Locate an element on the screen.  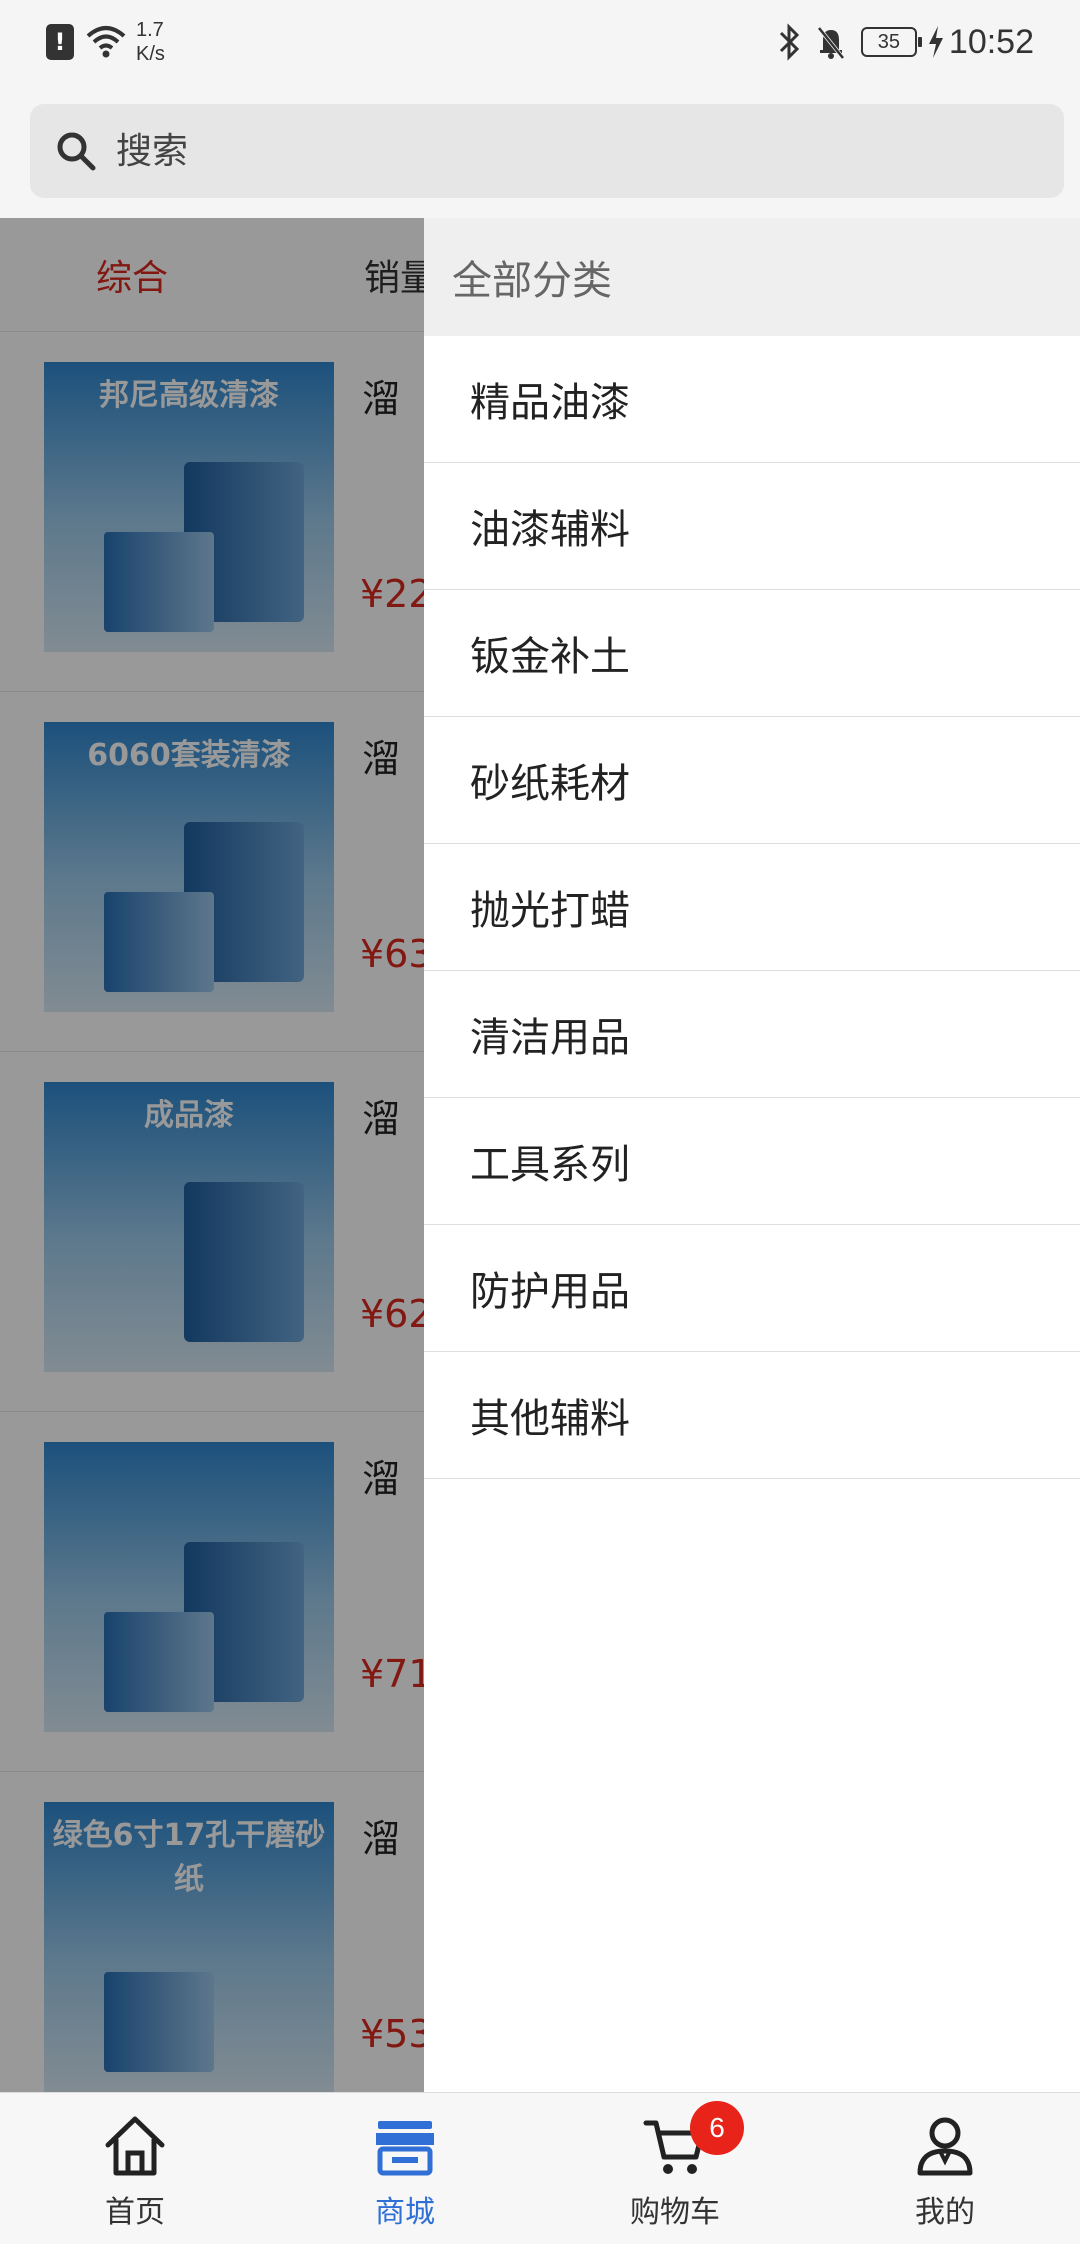
net-speed-value: 1.7 is located at coordinates (150, 30).